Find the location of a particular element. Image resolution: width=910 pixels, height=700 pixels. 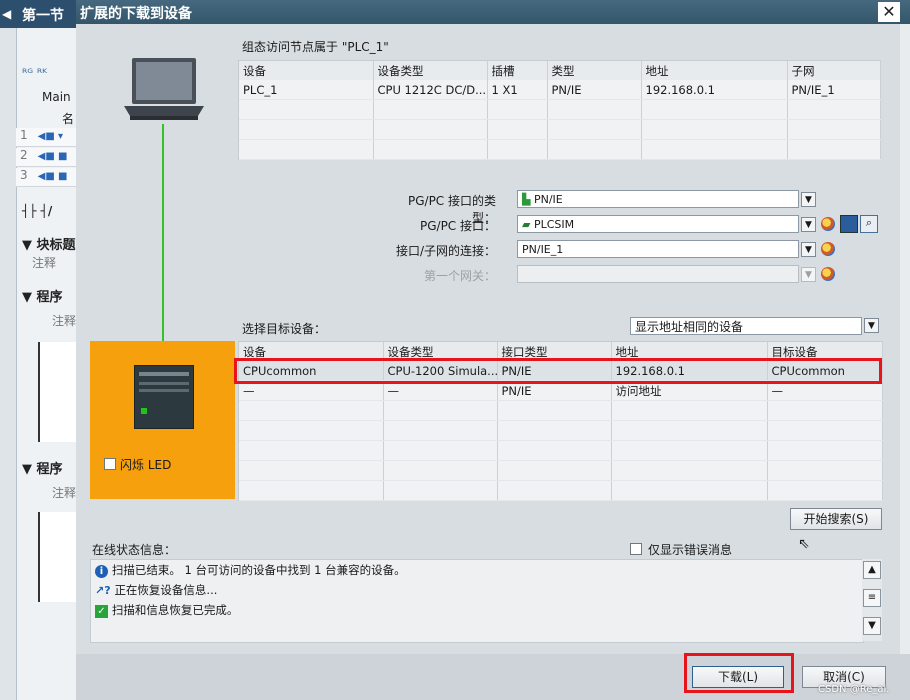

background-title: 第一节 is located at coordinates (43, 16).